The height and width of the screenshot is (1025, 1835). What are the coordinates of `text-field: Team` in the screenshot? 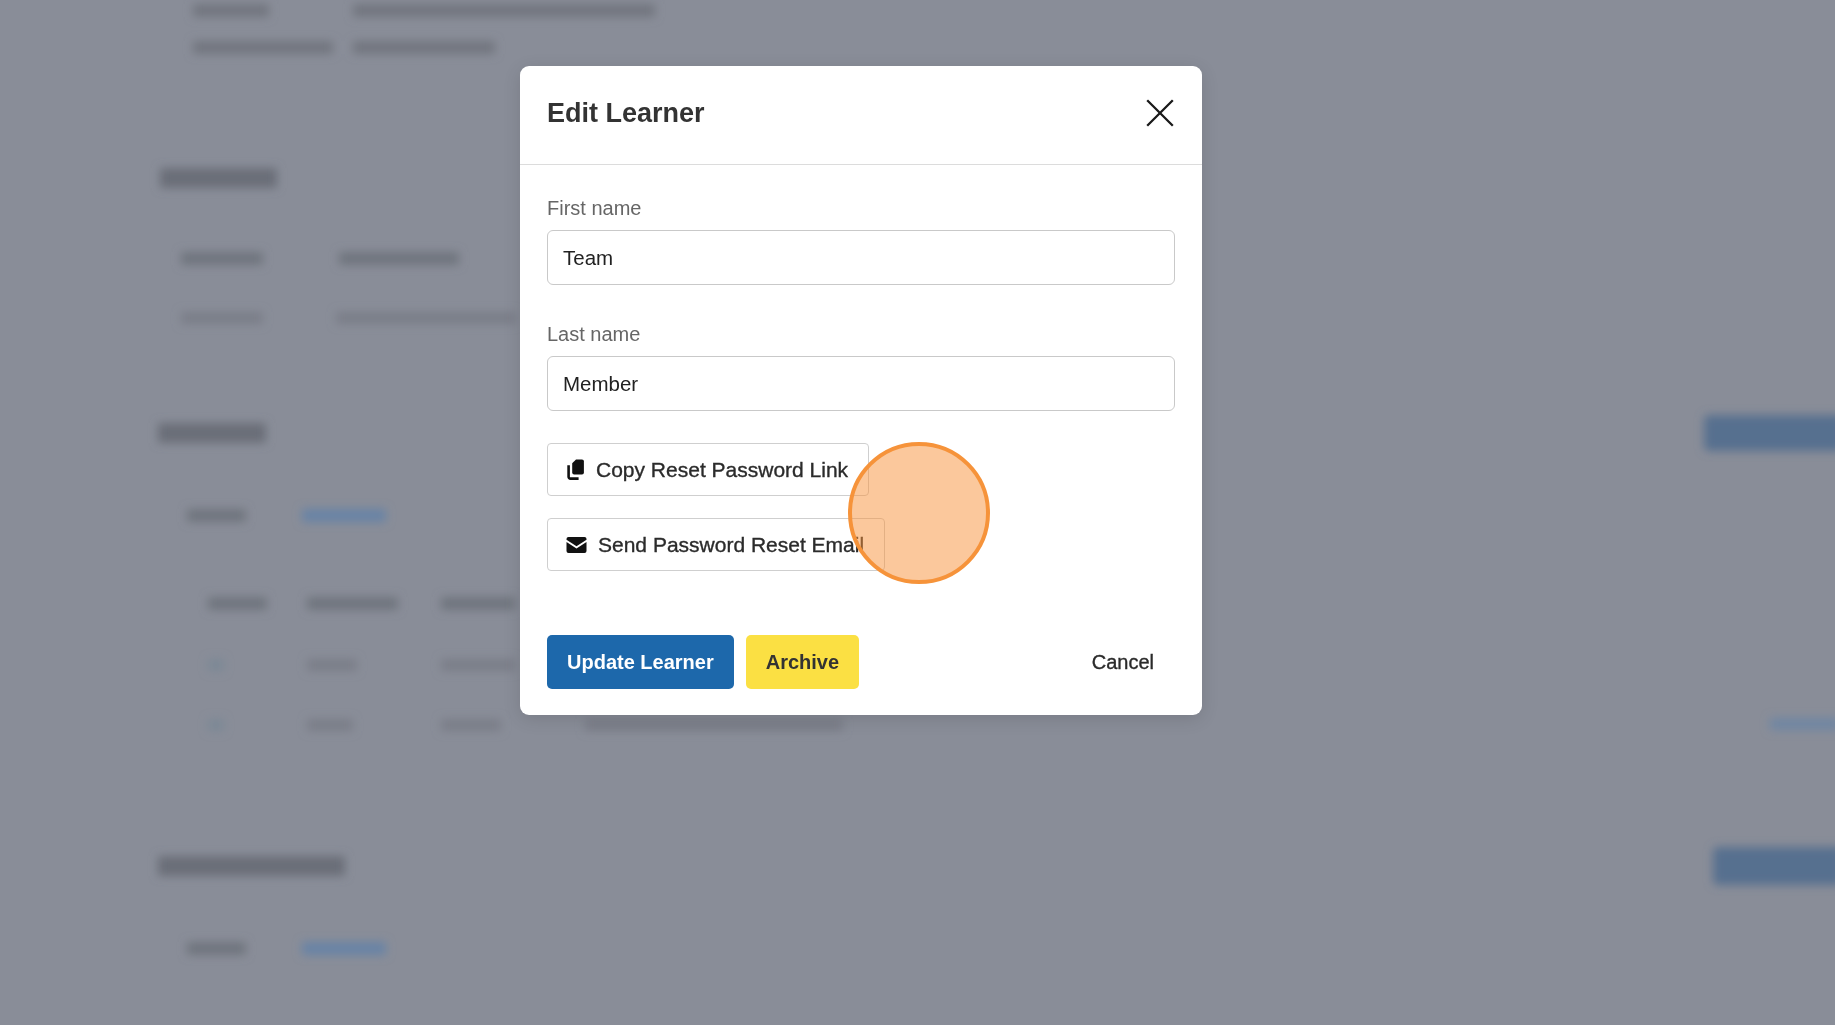 It's located at (861, 257).